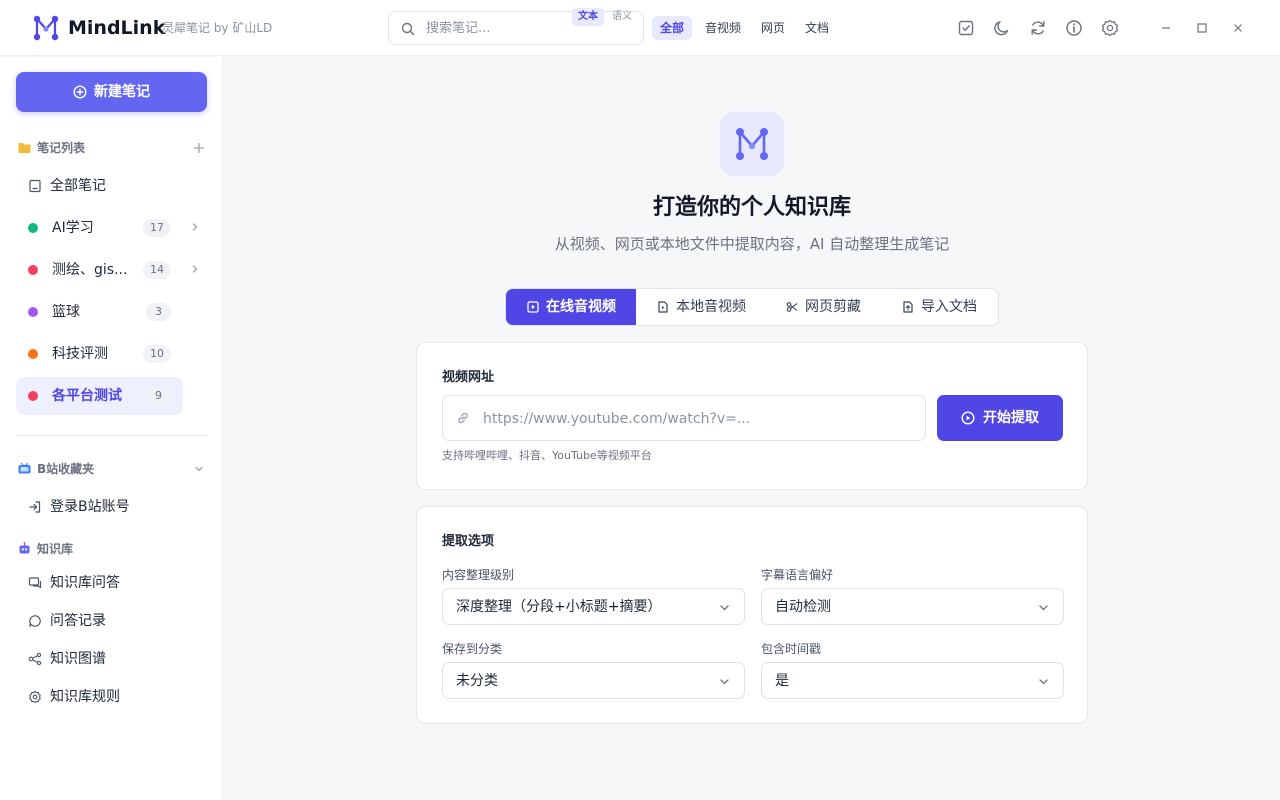 The width and height of the screenshot is (1280, 800). Describe the element at coordinates (113, 148) in the screenshot. I see `notes-section-header: 笔记列表` at that location.